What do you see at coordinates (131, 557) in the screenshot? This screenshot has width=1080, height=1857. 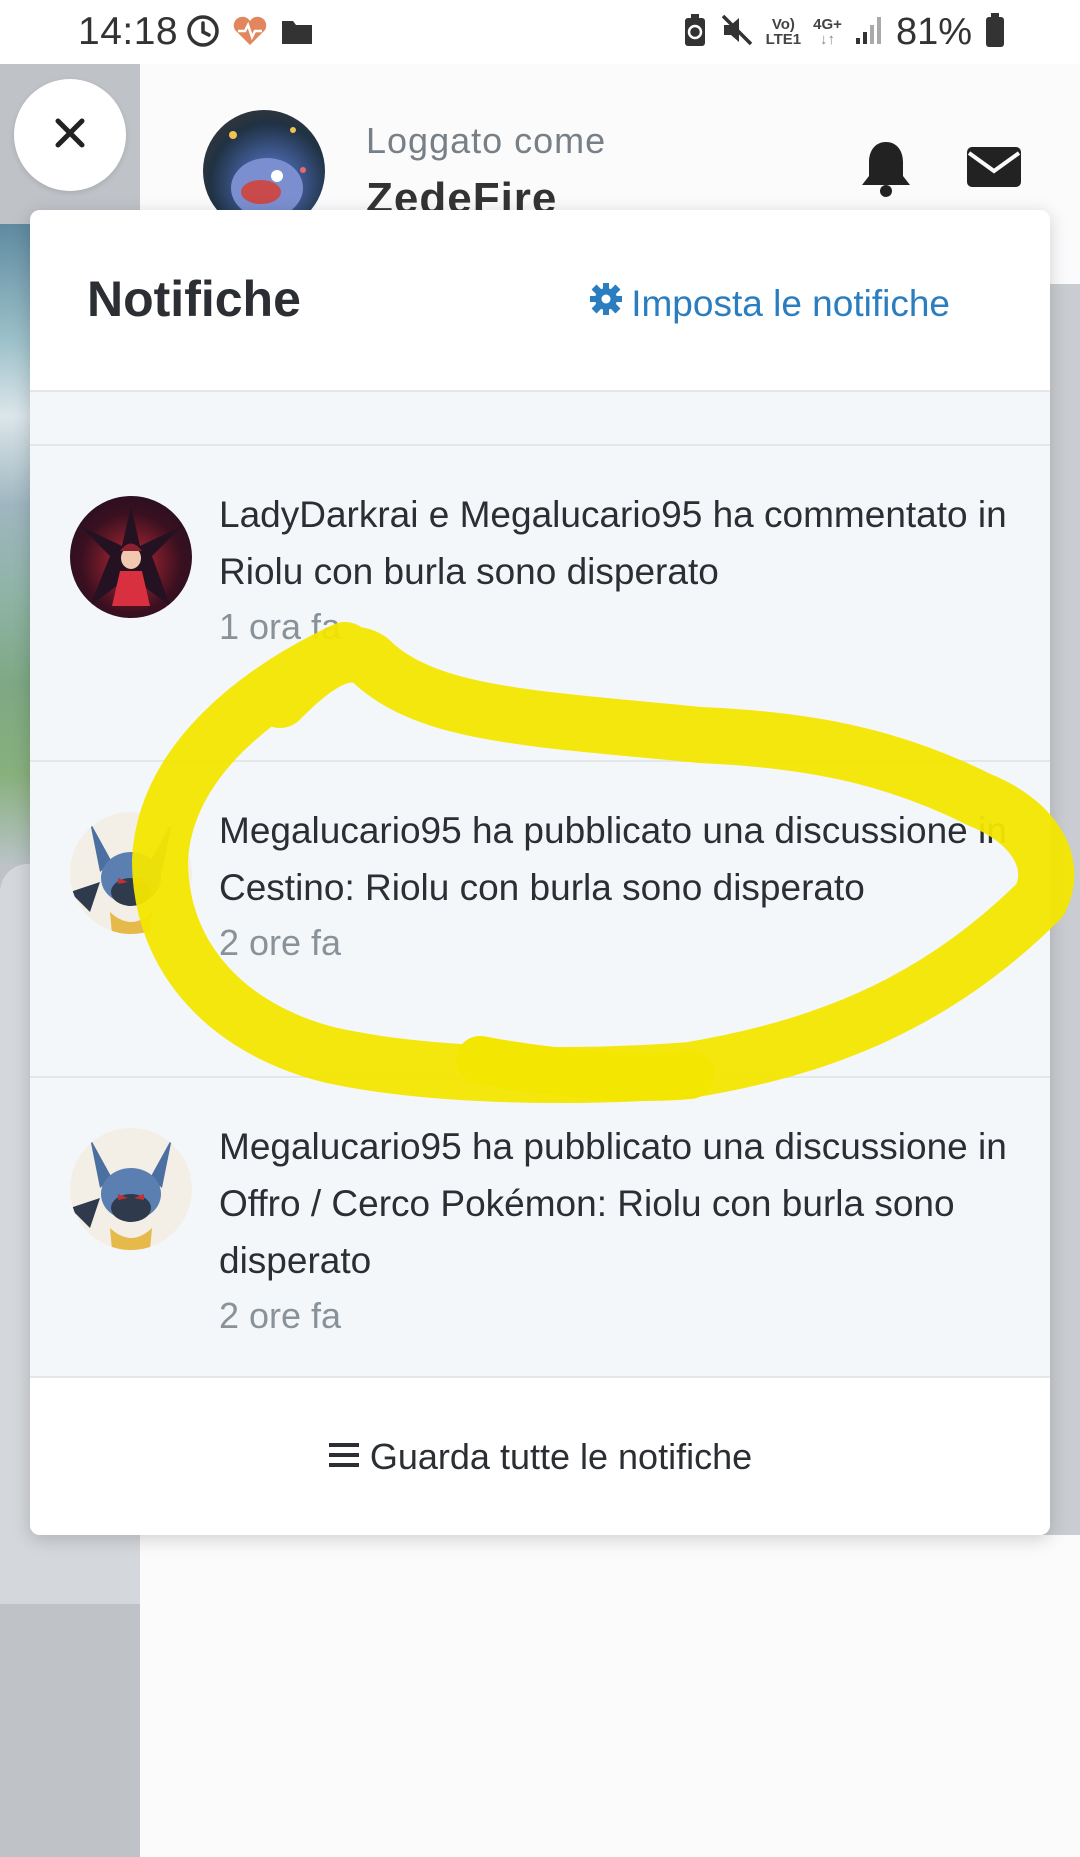 I see `avatar-ladydarkrai` at bounding box center [131, 557].